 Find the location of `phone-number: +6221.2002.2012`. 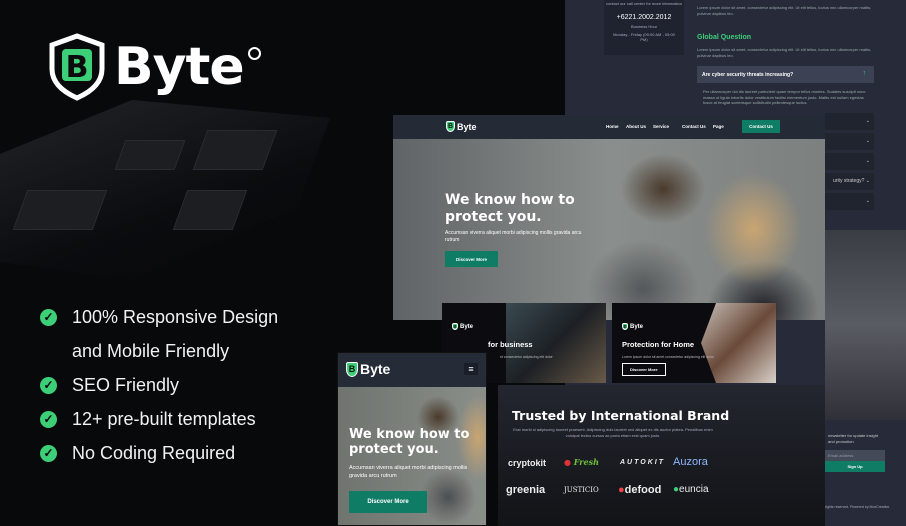

phone-number: +6221.2002.2012 is located at coordinates (644, 17).